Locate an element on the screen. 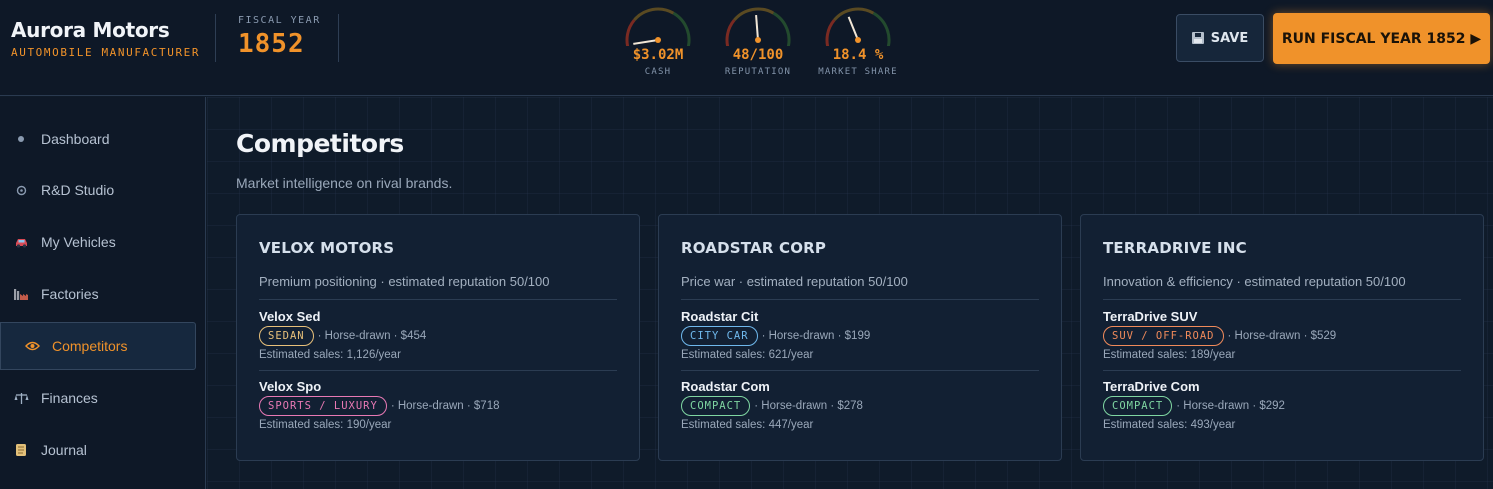 The height and width of the screenshot is (489, 1493). fiscal-year-value: 1852 is located at coordinates (271, 44).